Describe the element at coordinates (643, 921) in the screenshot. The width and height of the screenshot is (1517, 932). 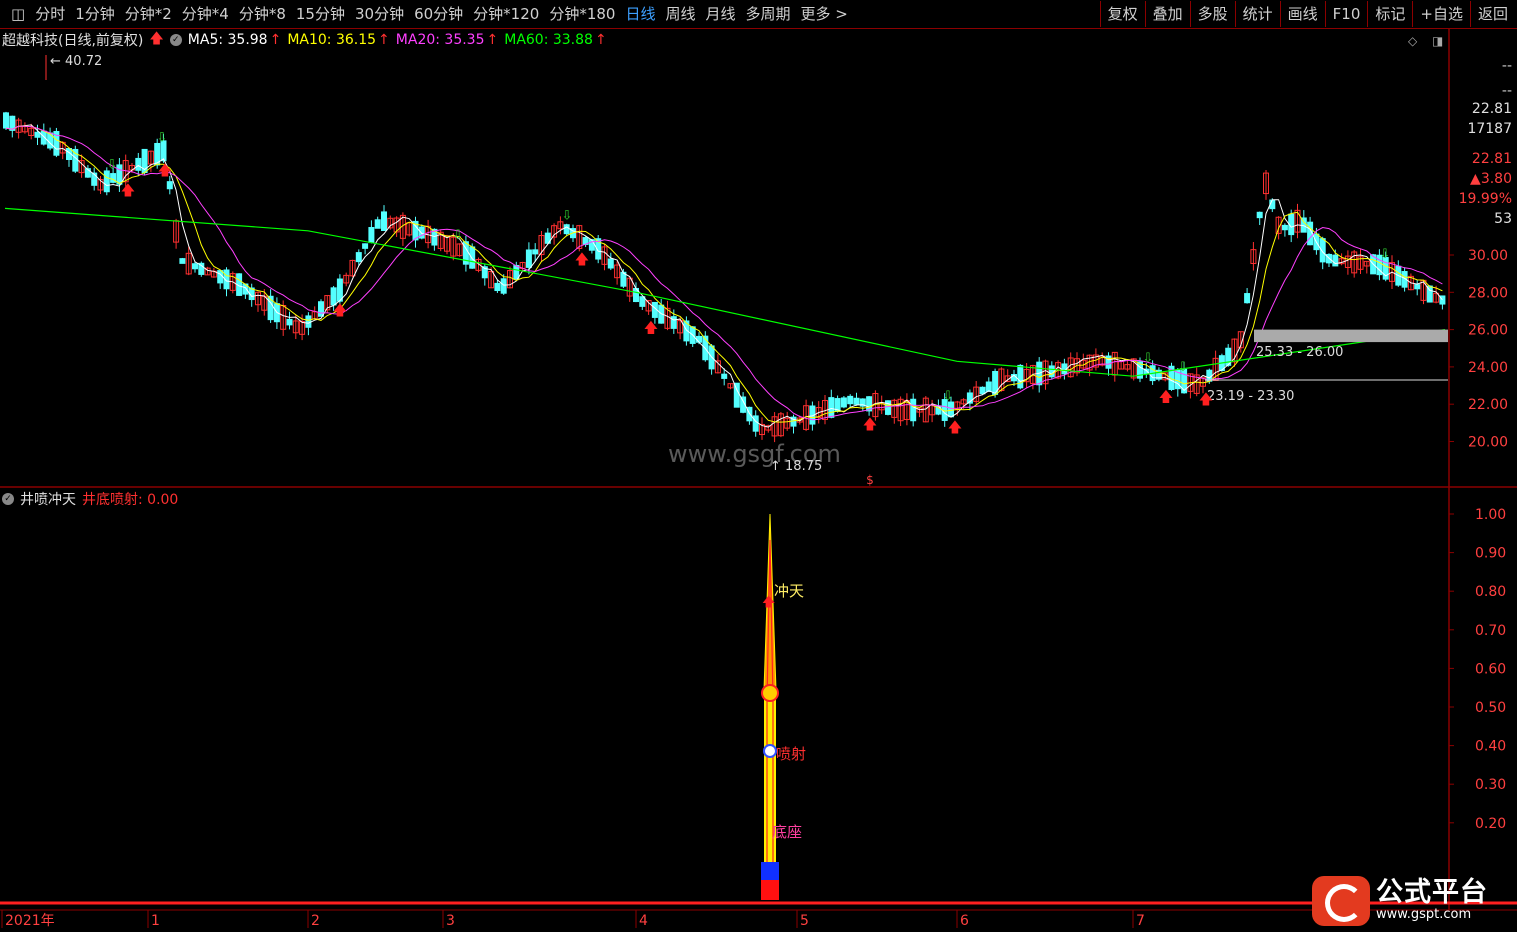
I see `time-axis-label: 4` at that location.